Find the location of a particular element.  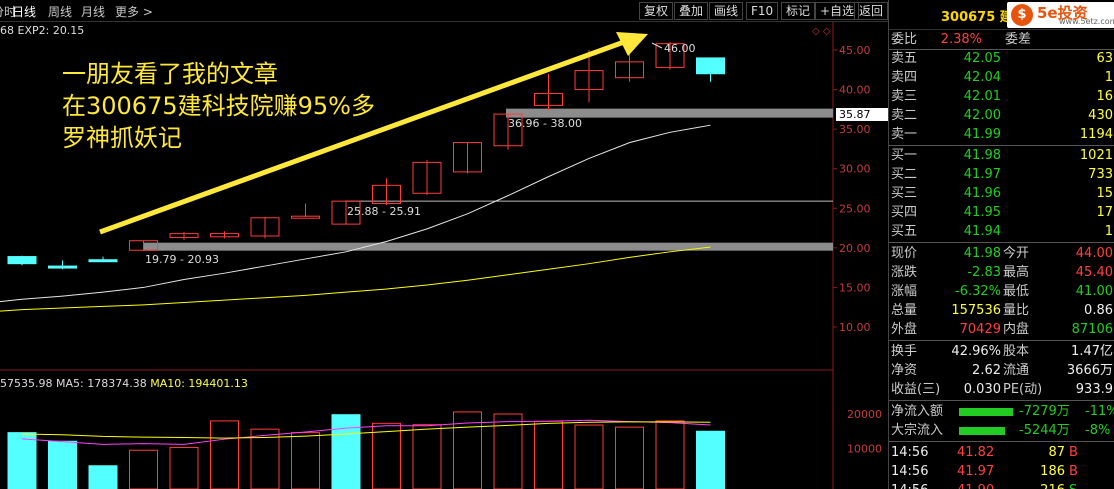

volume-ma5-line is located at coordinates (366, 432).